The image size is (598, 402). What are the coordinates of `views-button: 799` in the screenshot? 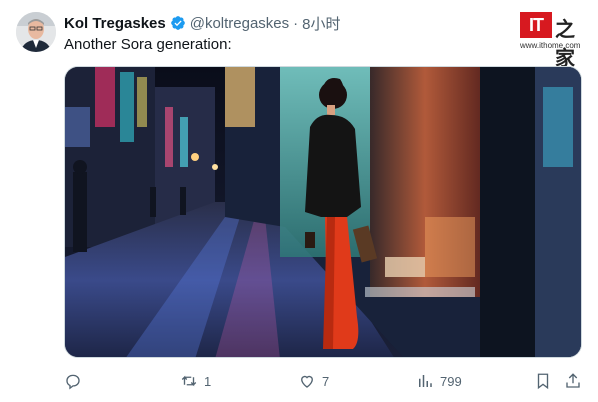 It's located at (439, 381).